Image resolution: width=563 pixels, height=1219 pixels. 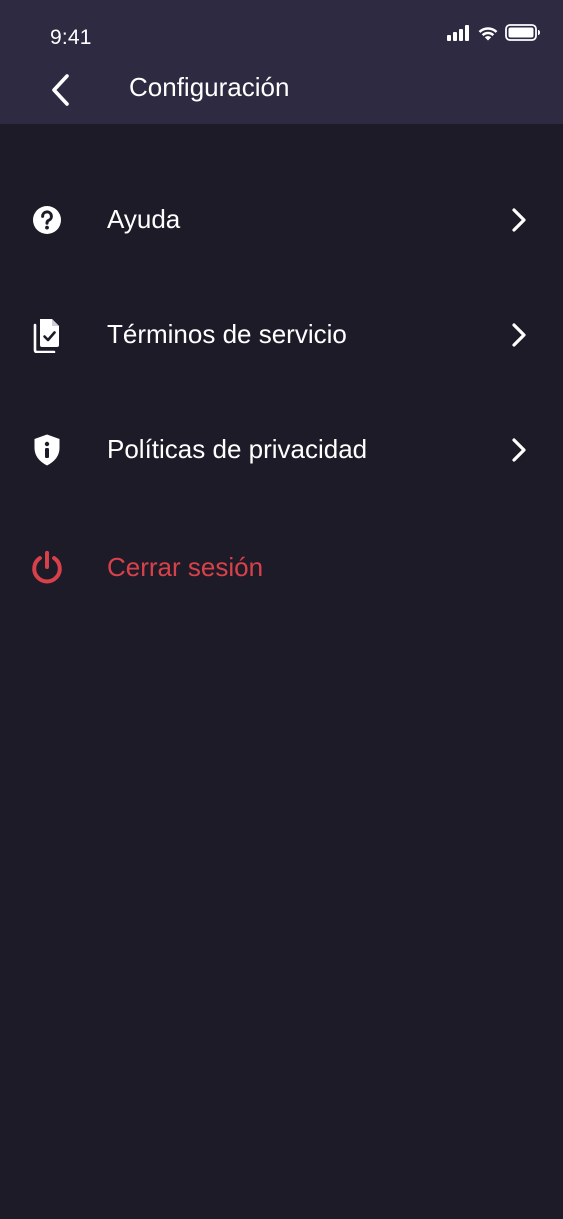 What do you see at coordinates (281, 220) in the screenshot?
I see `menu-item-help: Ayuda` at bounding box center [281, 220].